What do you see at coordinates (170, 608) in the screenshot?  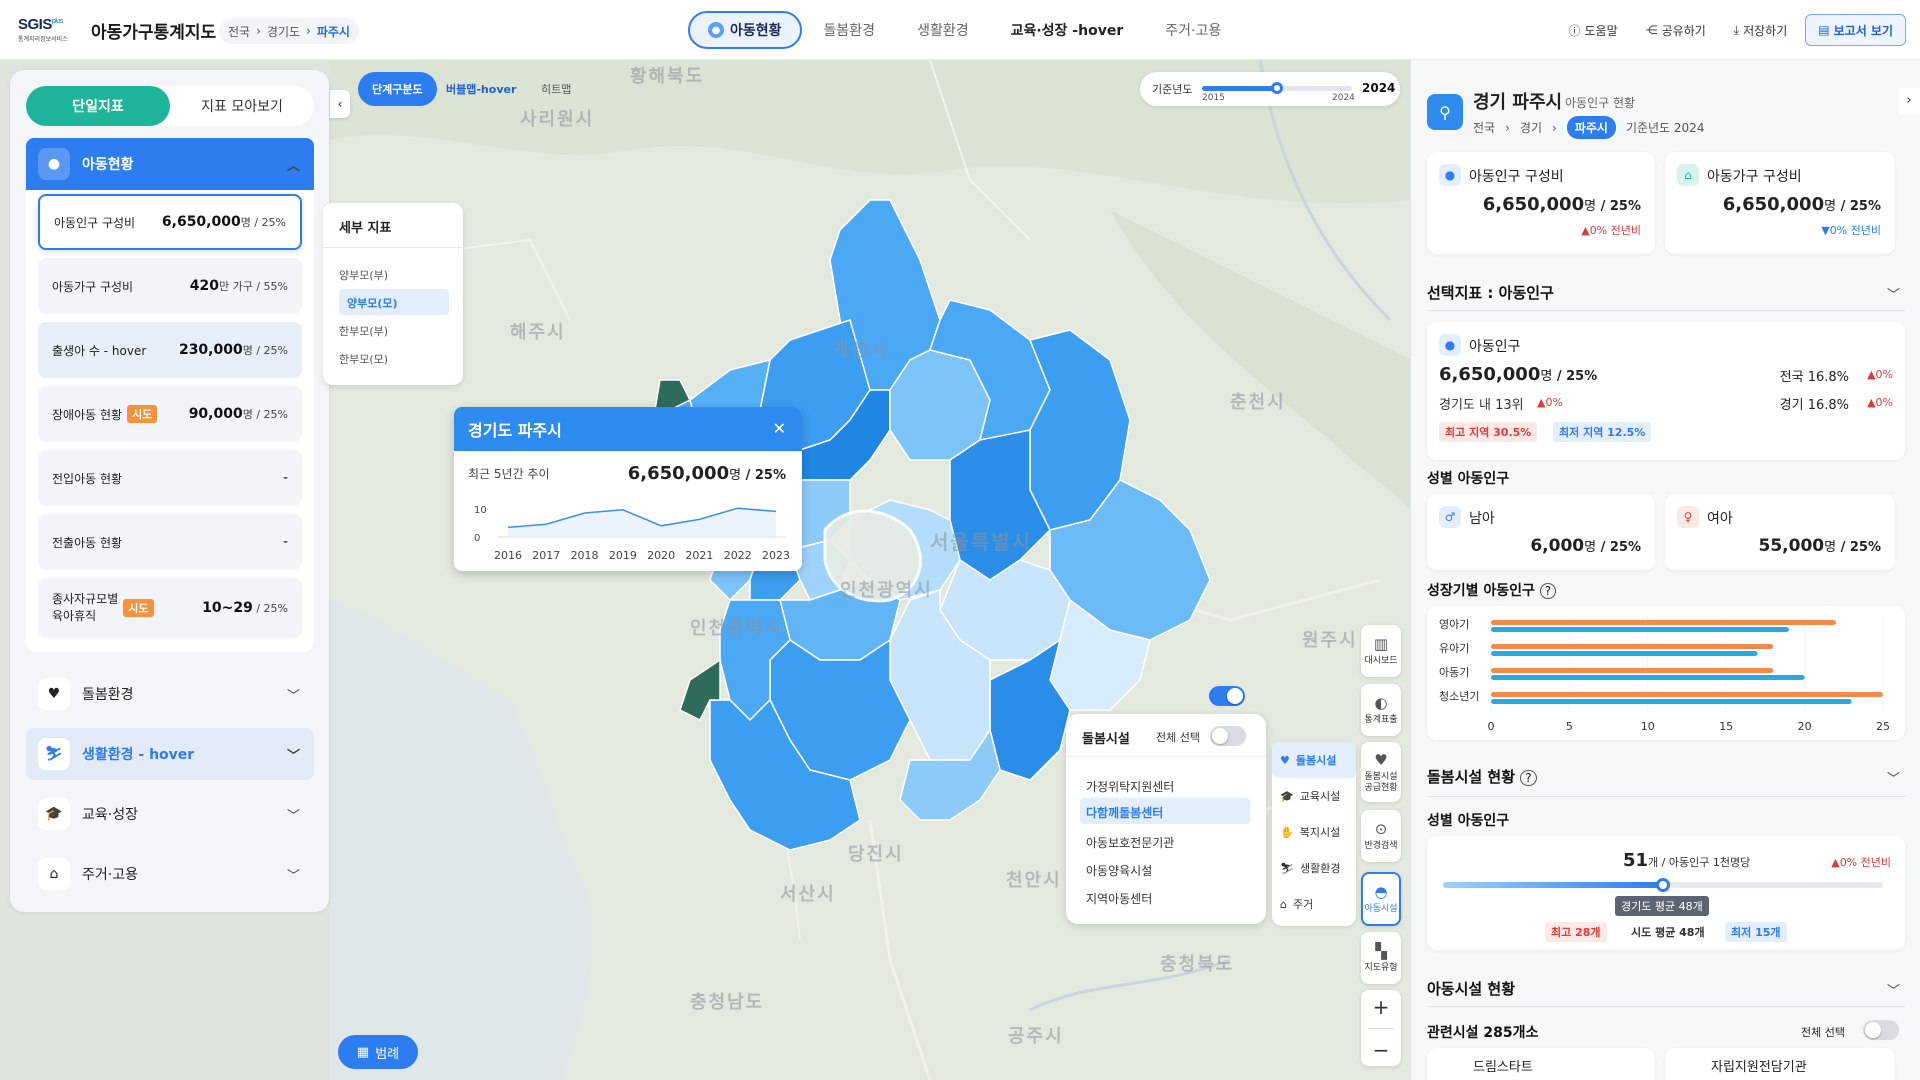 I see `indicator-item: 종사자규모별 육아휴직 시도 10~29 / 25%` at bounding box center [170, 608].